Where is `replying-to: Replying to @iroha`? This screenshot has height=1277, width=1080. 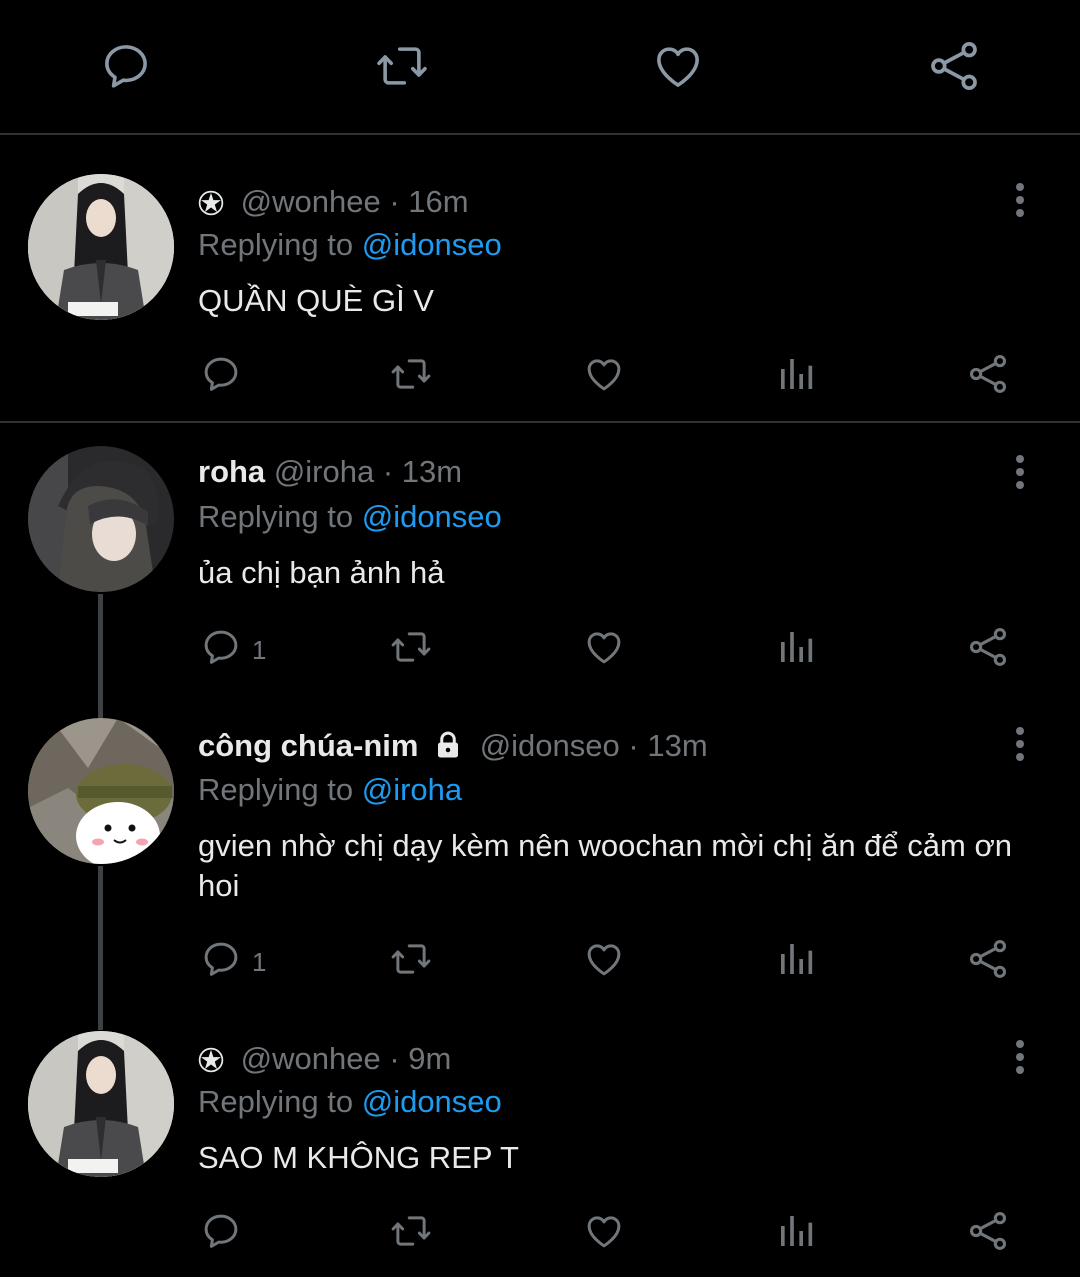 replying-to: Replying to @iroha is located at coordinates (330, 790).